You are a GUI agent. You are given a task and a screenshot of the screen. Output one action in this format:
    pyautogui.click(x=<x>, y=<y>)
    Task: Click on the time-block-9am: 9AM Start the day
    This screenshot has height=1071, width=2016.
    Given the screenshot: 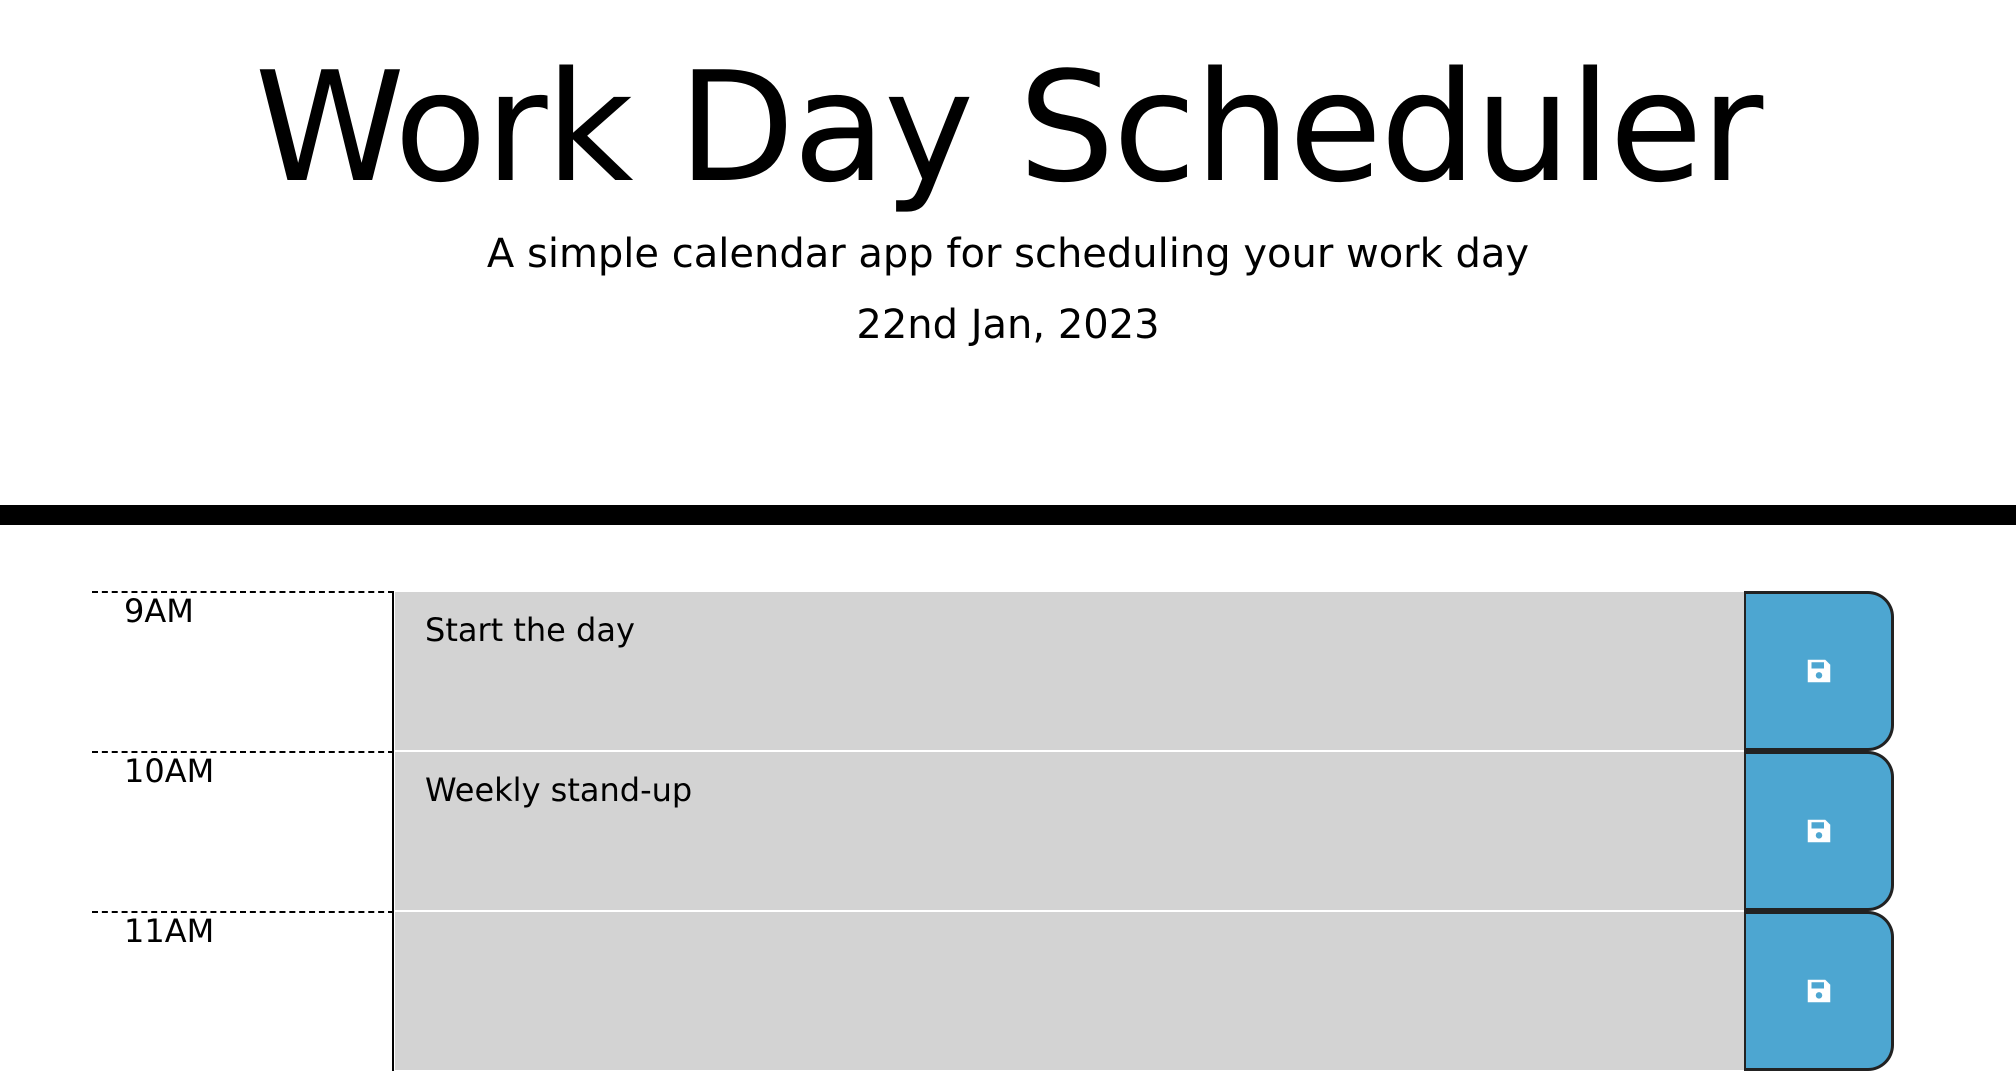 What is the action you would take?
    pyautogui.click(x=993, y=671)
    